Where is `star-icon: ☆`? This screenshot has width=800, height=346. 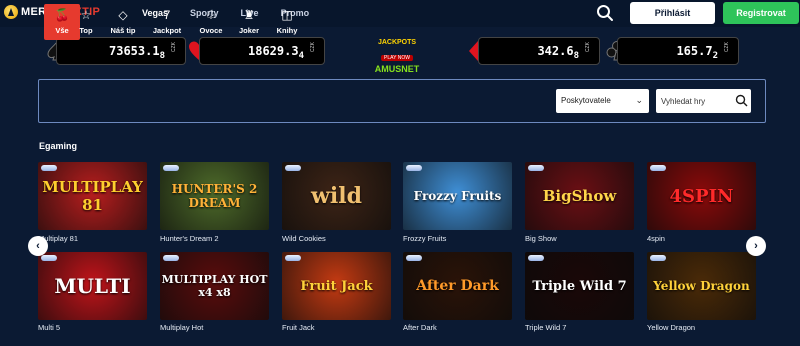
star-icon: ☆ is located at coordinates (86, 15).